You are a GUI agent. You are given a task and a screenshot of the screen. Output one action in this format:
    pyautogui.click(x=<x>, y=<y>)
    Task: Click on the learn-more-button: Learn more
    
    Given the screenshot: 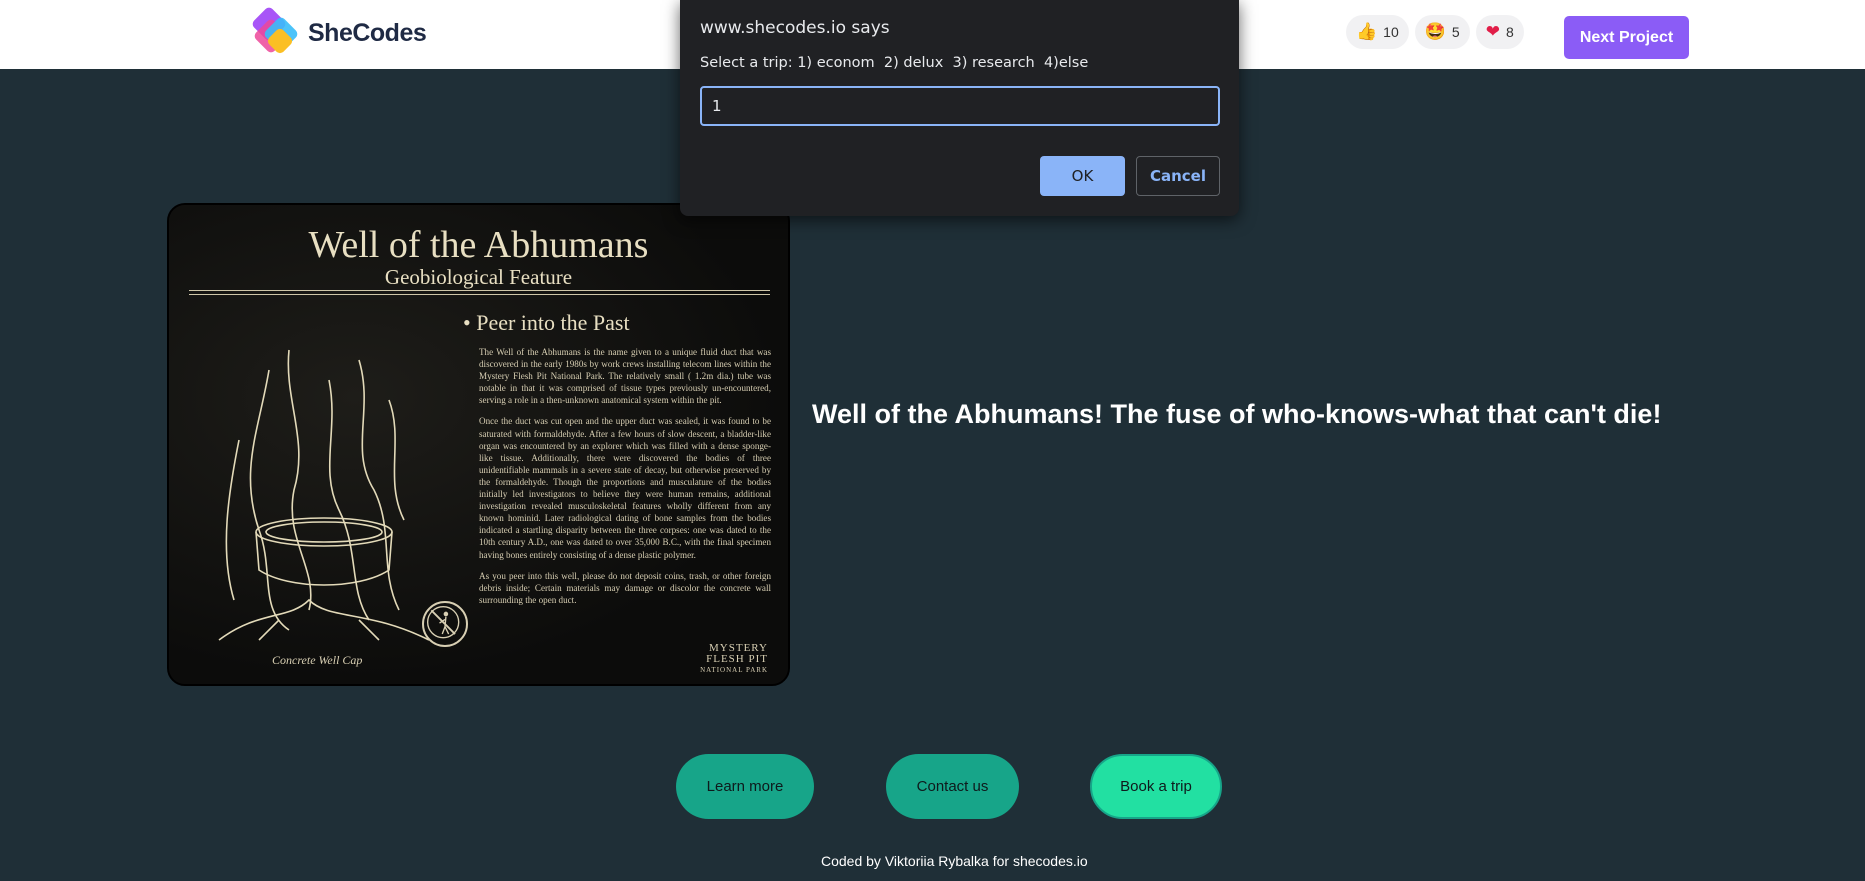 What is the action you would take?
    pyautogui.click(x=745, y=786)
    